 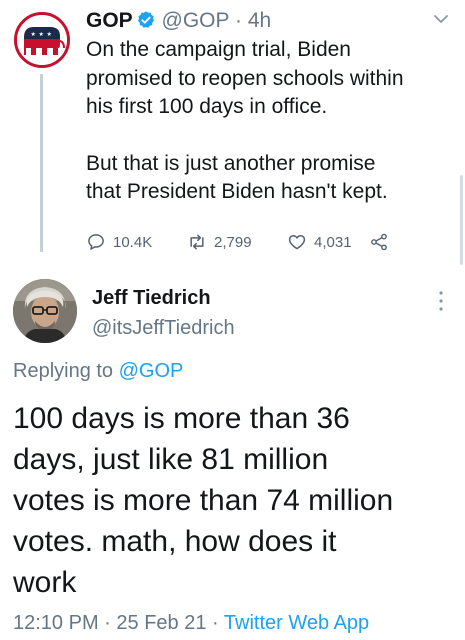 I want to click on reply-handle: @itsJeffTiedrich, so click(x=163, y=328).